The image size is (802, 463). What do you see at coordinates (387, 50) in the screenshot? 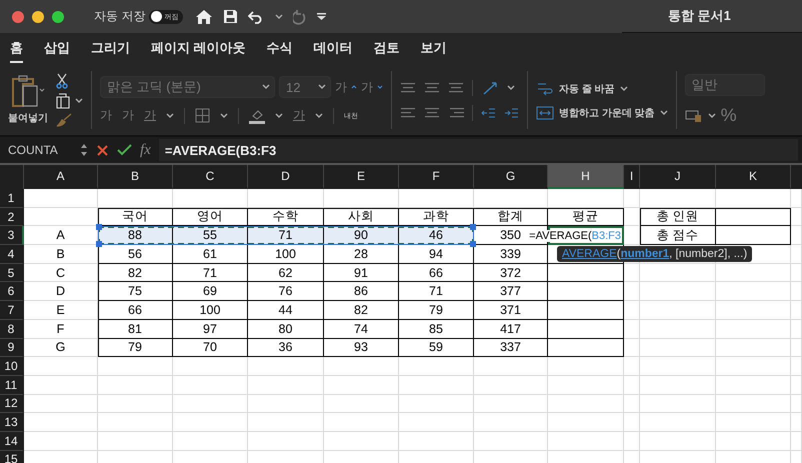
I see `ribbon-tab: 검토` at bounding box center [387, 50].